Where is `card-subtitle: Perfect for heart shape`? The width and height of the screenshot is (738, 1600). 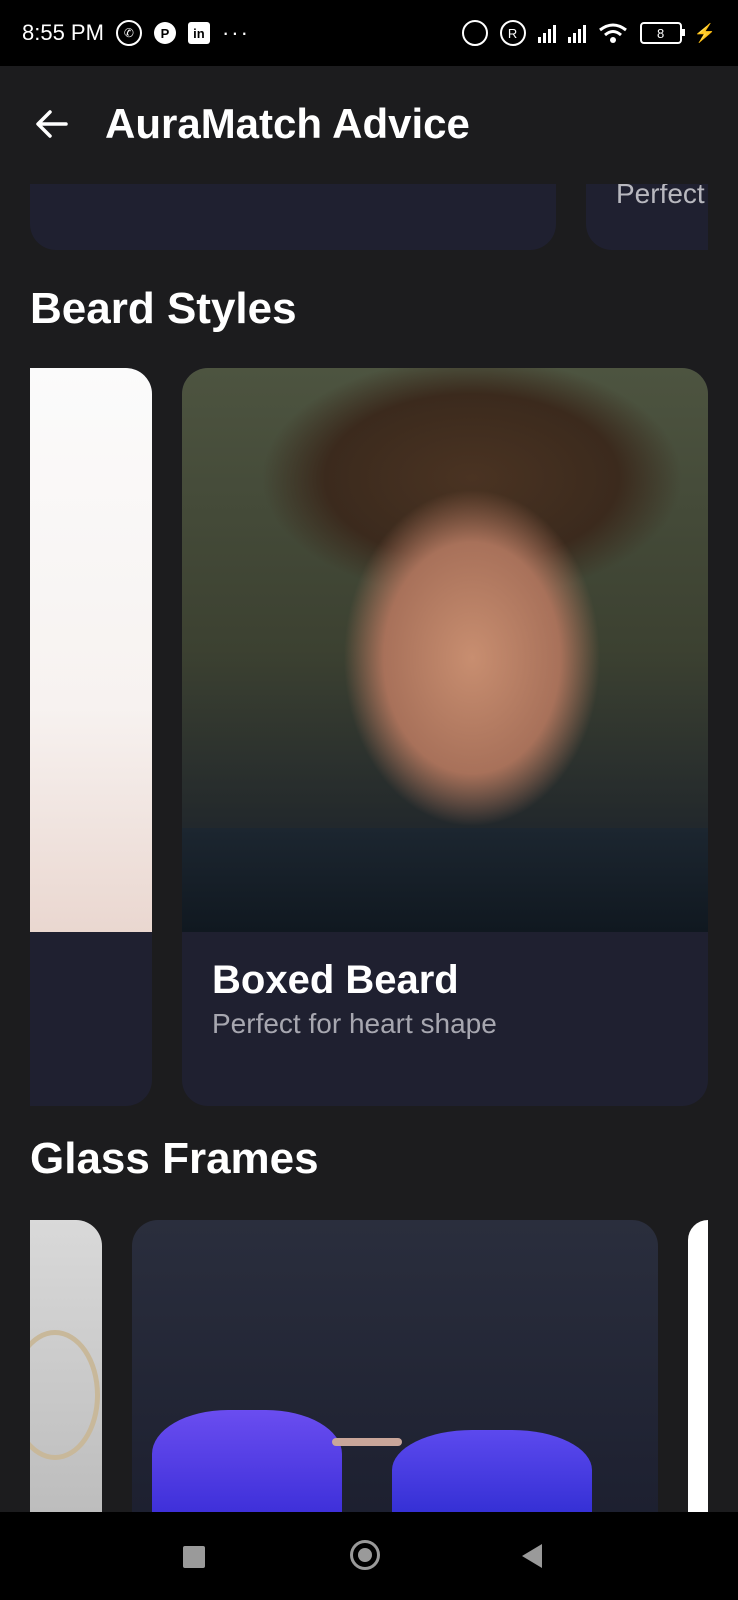 card-subtitle: Perfect for heart shape is located at coordinates (354, 1023).